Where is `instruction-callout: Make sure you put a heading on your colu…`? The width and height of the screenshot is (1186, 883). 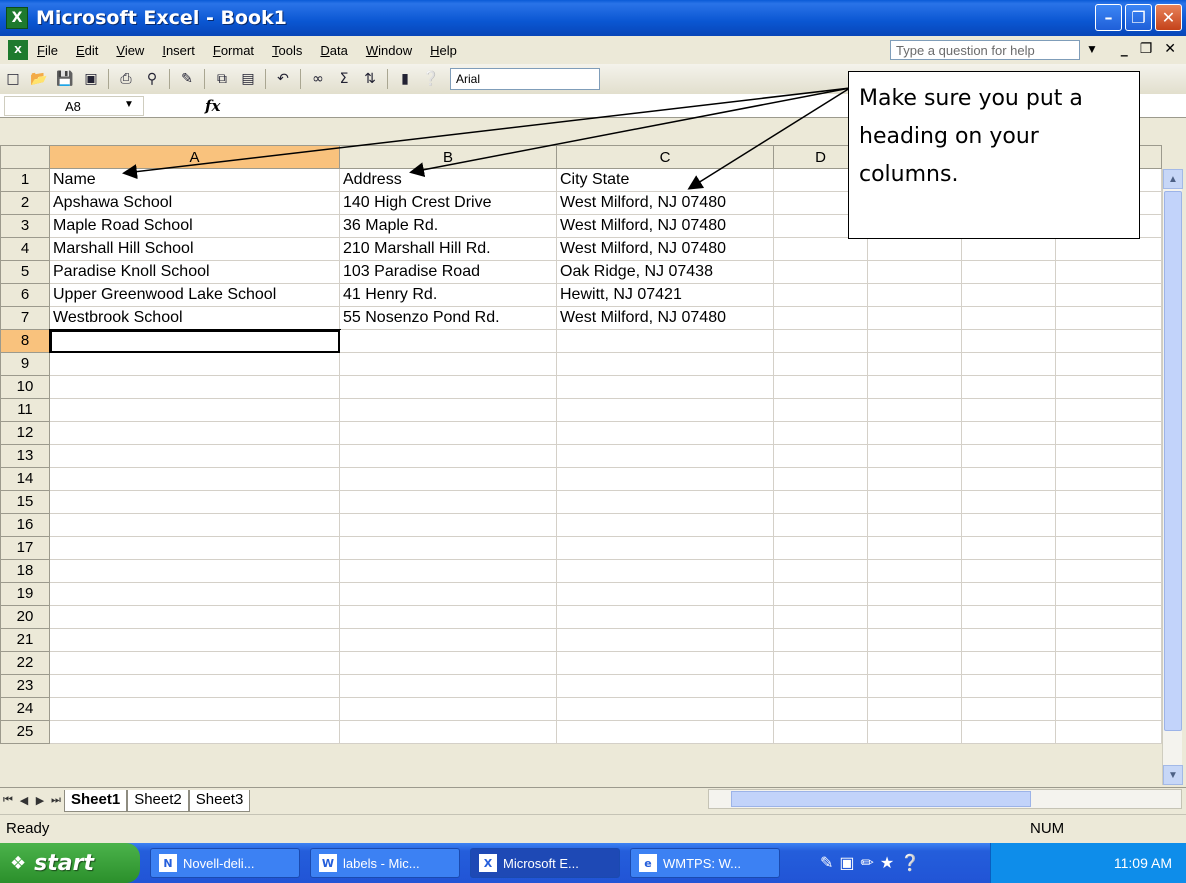
instruction-callout: Make sure you put a heading on your colu… is located at coordinates (994, 155).